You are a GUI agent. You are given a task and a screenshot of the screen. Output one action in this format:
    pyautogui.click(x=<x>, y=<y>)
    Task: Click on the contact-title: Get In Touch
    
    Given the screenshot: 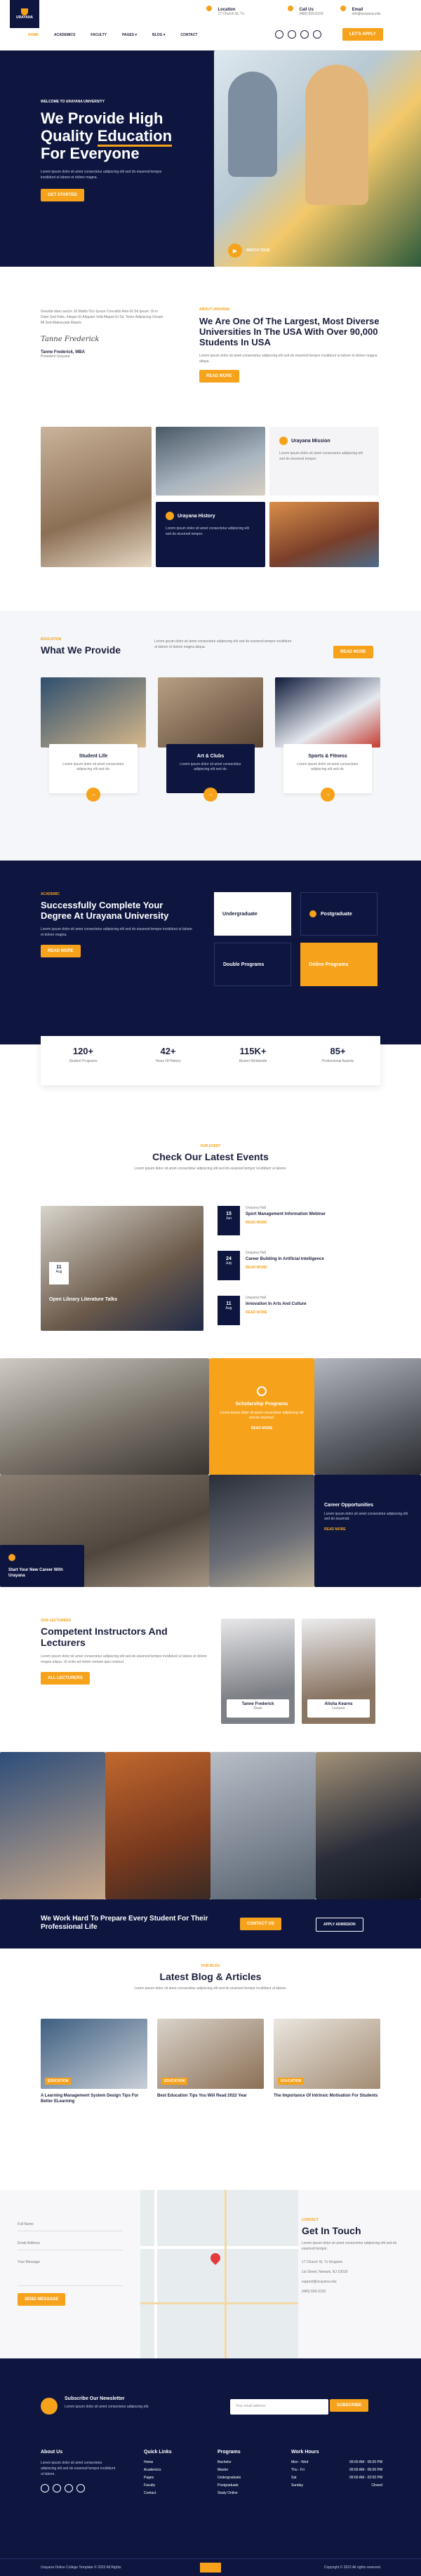 What is the action you would take?
    pyautogui.click(x=331, y=2231)
    